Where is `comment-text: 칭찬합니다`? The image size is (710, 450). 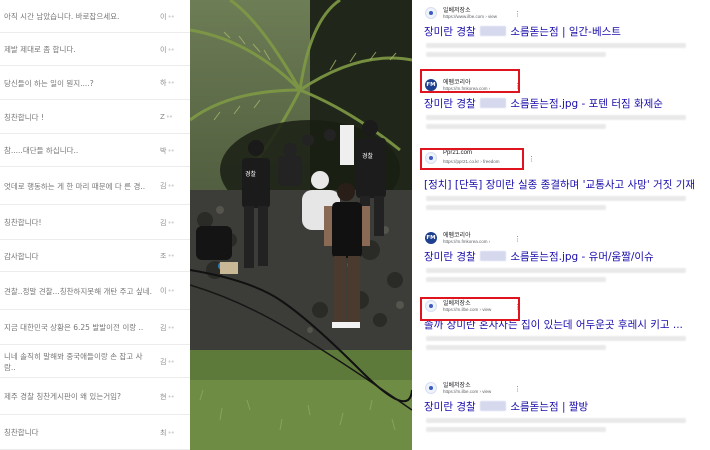 comment-text: 칭찬합니다 is located at coordinates (21, 432).